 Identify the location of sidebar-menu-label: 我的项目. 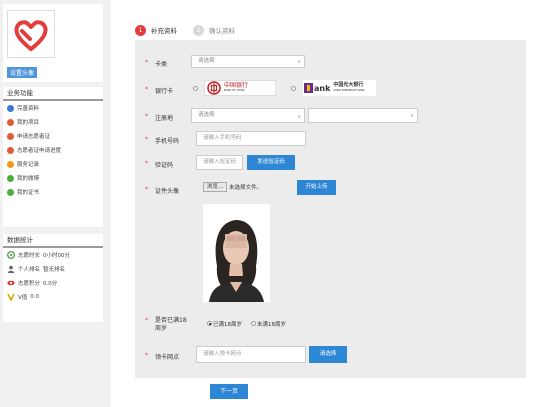
(28, 123).